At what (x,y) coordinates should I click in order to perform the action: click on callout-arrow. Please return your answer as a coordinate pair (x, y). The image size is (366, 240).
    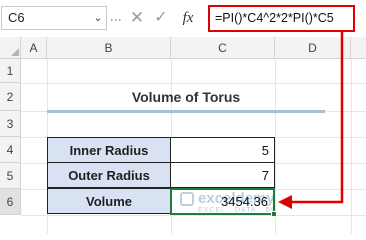
    Looking at the image, I should click on (311, 120).